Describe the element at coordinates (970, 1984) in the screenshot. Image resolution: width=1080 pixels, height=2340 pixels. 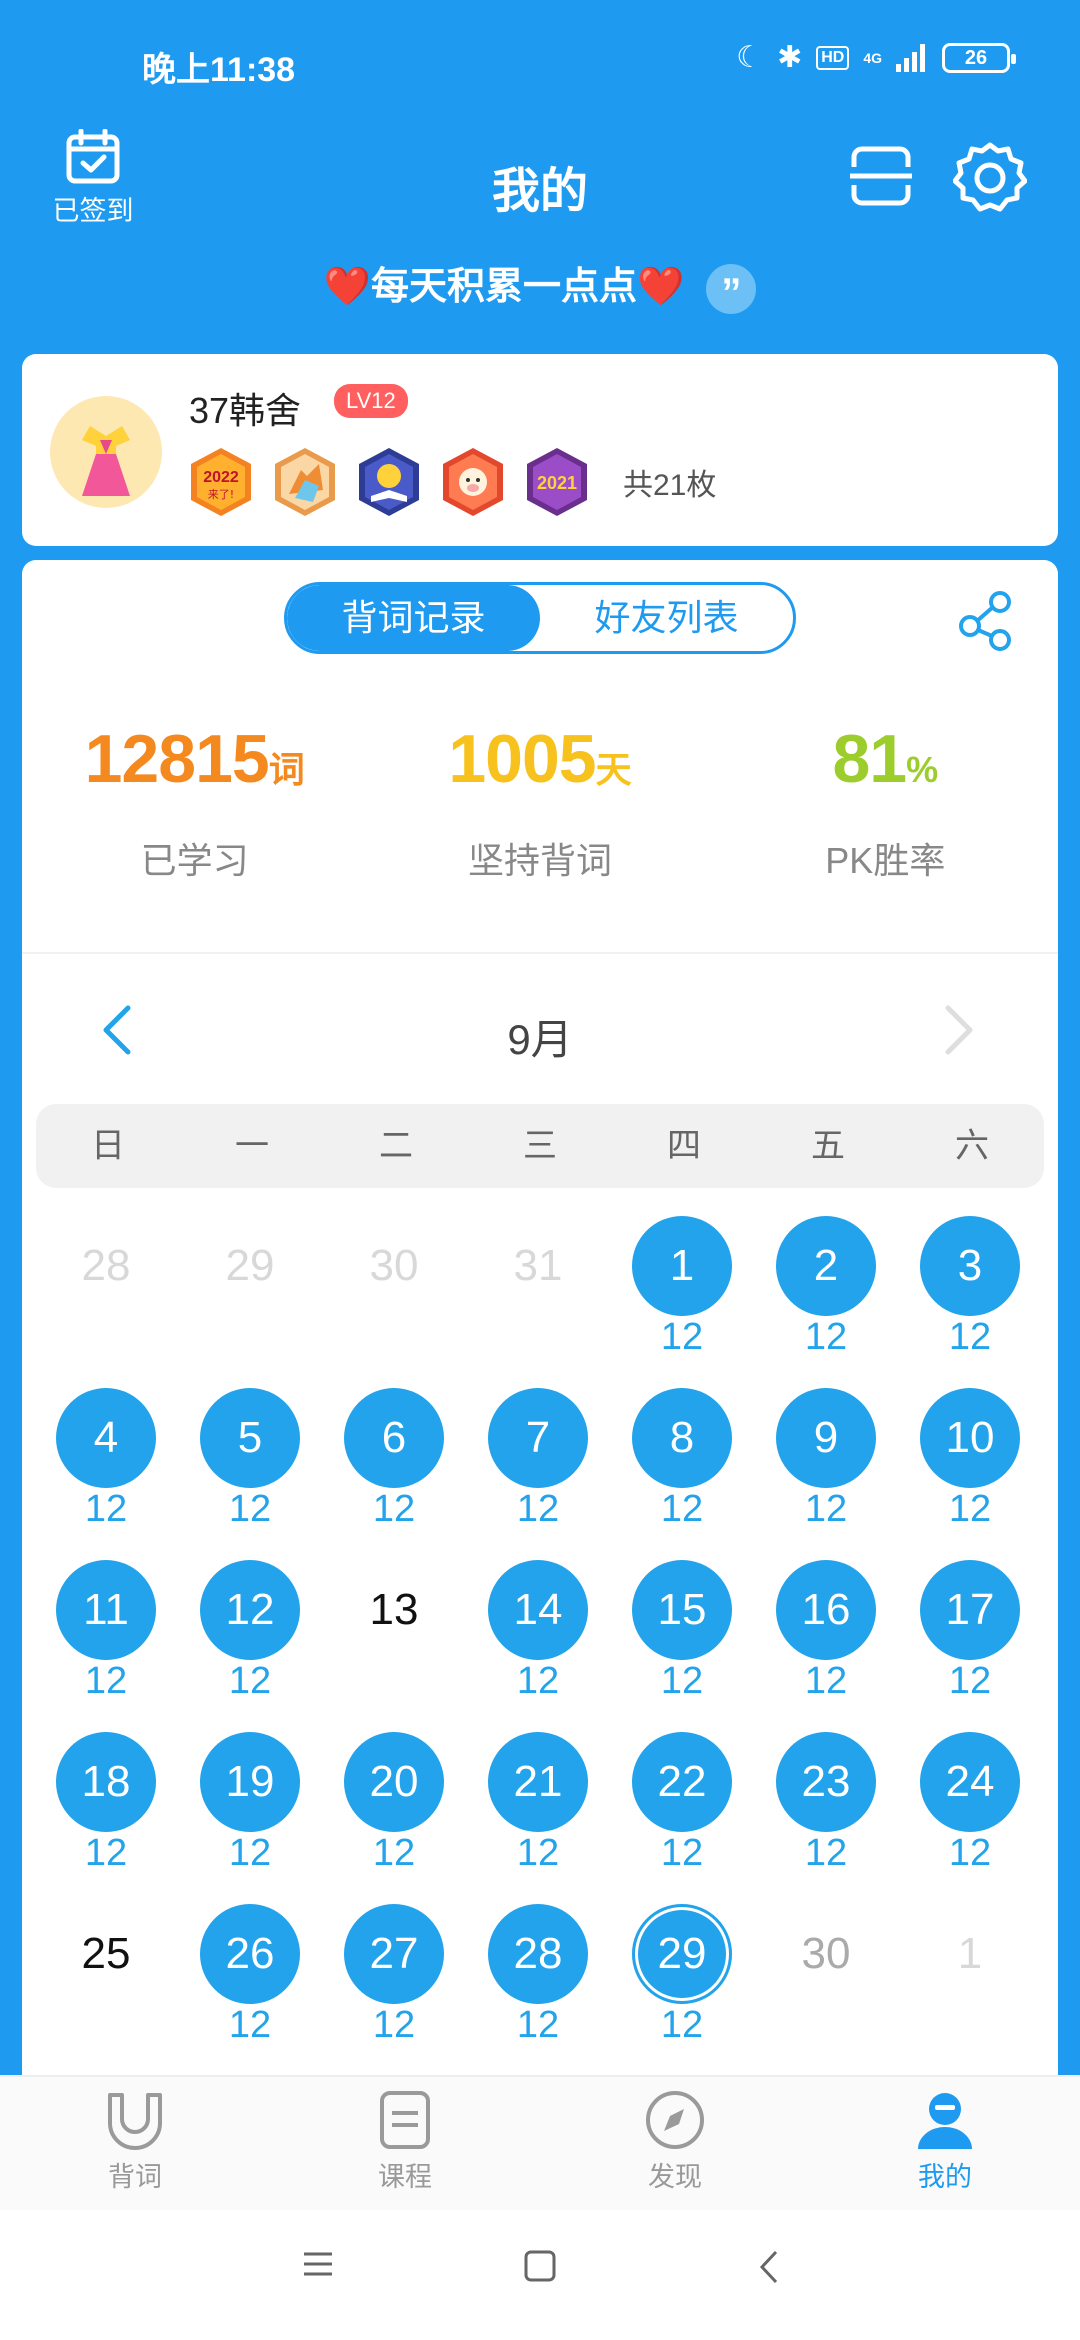
I see `calendar-day-cell: 1` at that location.